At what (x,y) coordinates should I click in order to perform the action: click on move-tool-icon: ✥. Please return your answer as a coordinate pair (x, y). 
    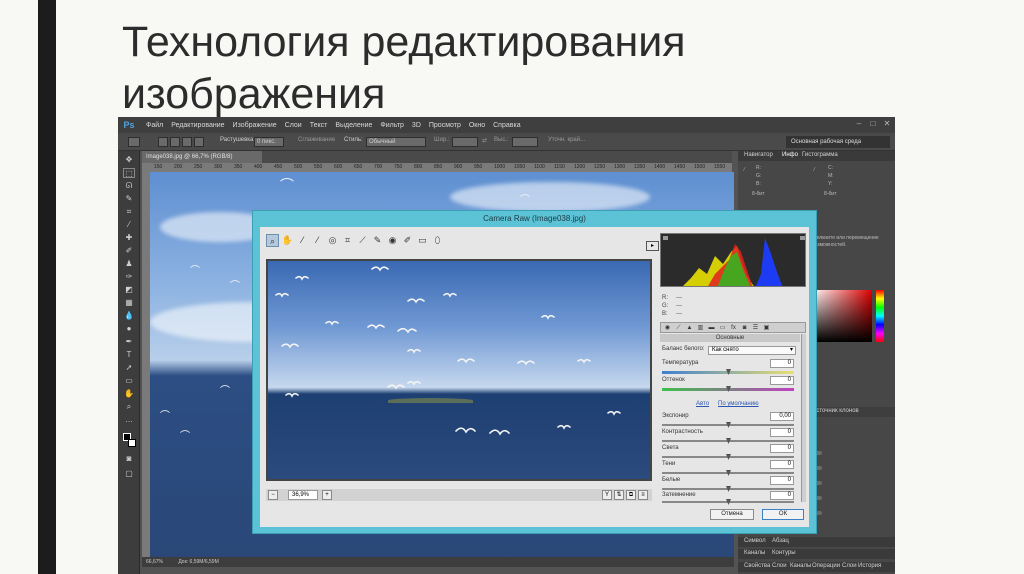
    Looking at the image, I should click on (129, 160).